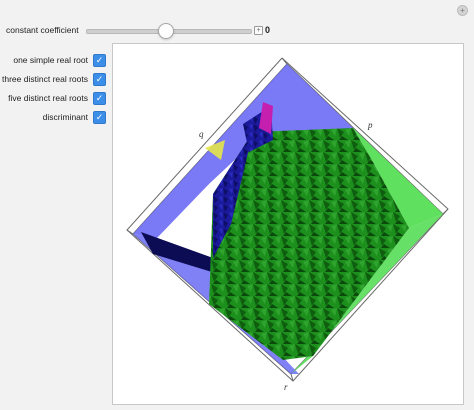 The image size is (474, 410). What do you see at coordinates (45, 79) in the screenshot?
I see `checkbox-label: three distinct real roots` at bounding box center [45, 79].